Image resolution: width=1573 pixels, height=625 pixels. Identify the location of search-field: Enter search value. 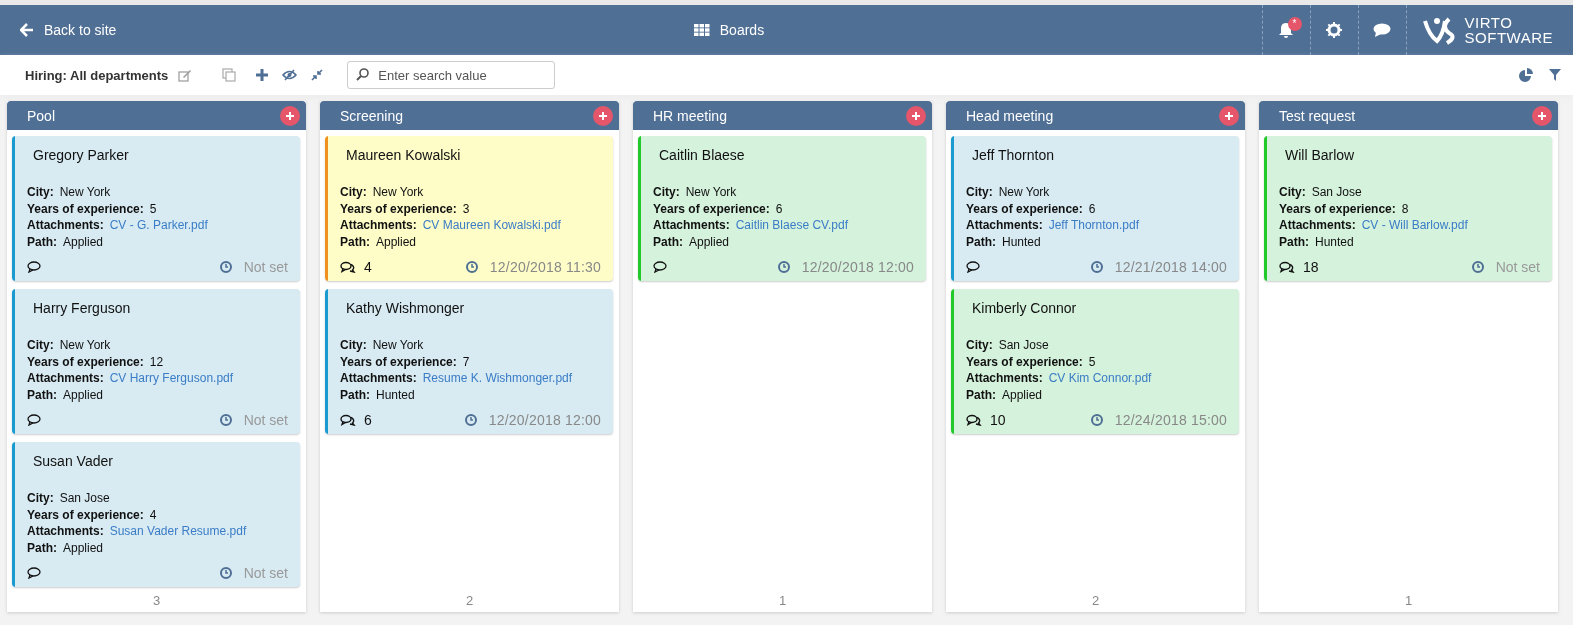
(451, 75).